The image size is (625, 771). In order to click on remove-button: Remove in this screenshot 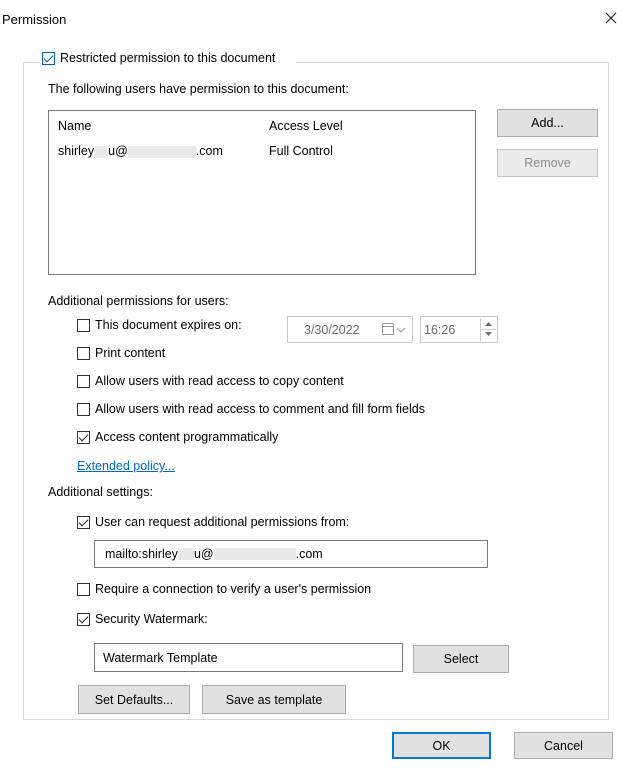, I will do `click(547, 163)`.